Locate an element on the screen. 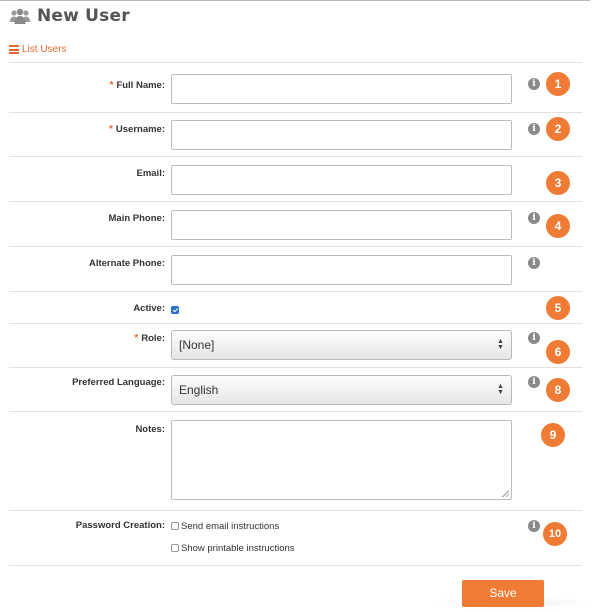  list-icon is located at coordinates (14, 49).